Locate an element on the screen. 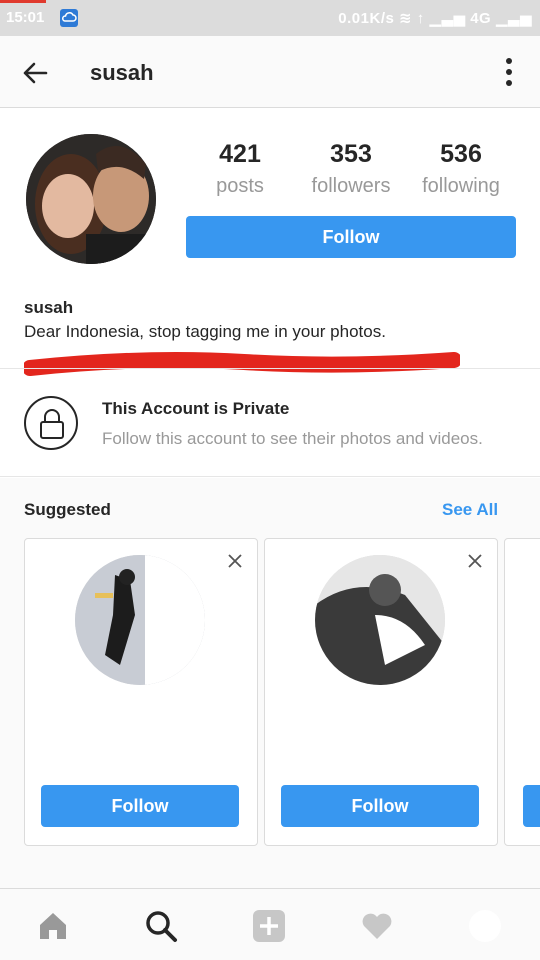 This screenshot has width=540, height=960. bottom-nav is located at coordinates (270, 924).